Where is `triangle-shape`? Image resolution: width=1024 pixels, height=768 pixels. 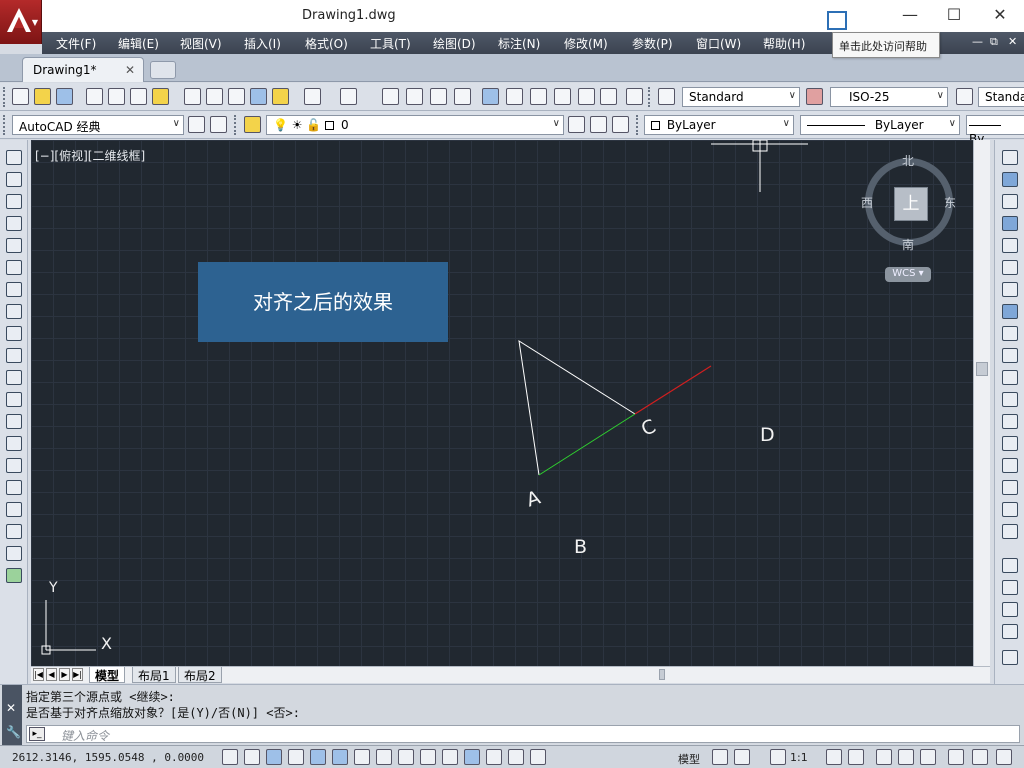
triangle-shape is located at coordinates (577, 407).